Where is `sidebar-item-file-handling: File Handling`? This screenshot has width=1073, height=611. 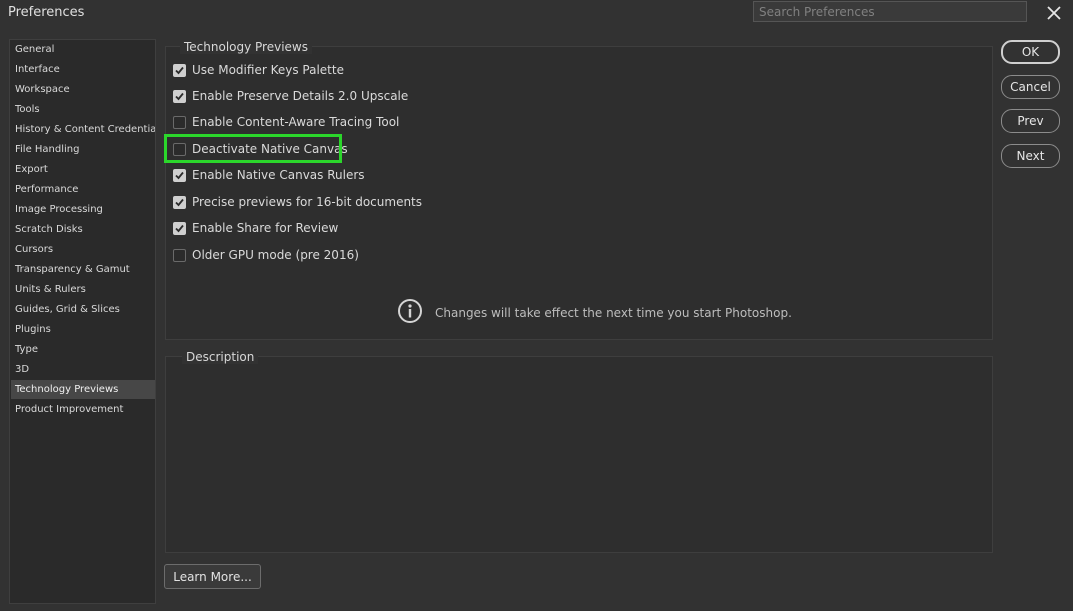
sidebar-item-file-handling: File Handling is located at coordinates (83, 149).